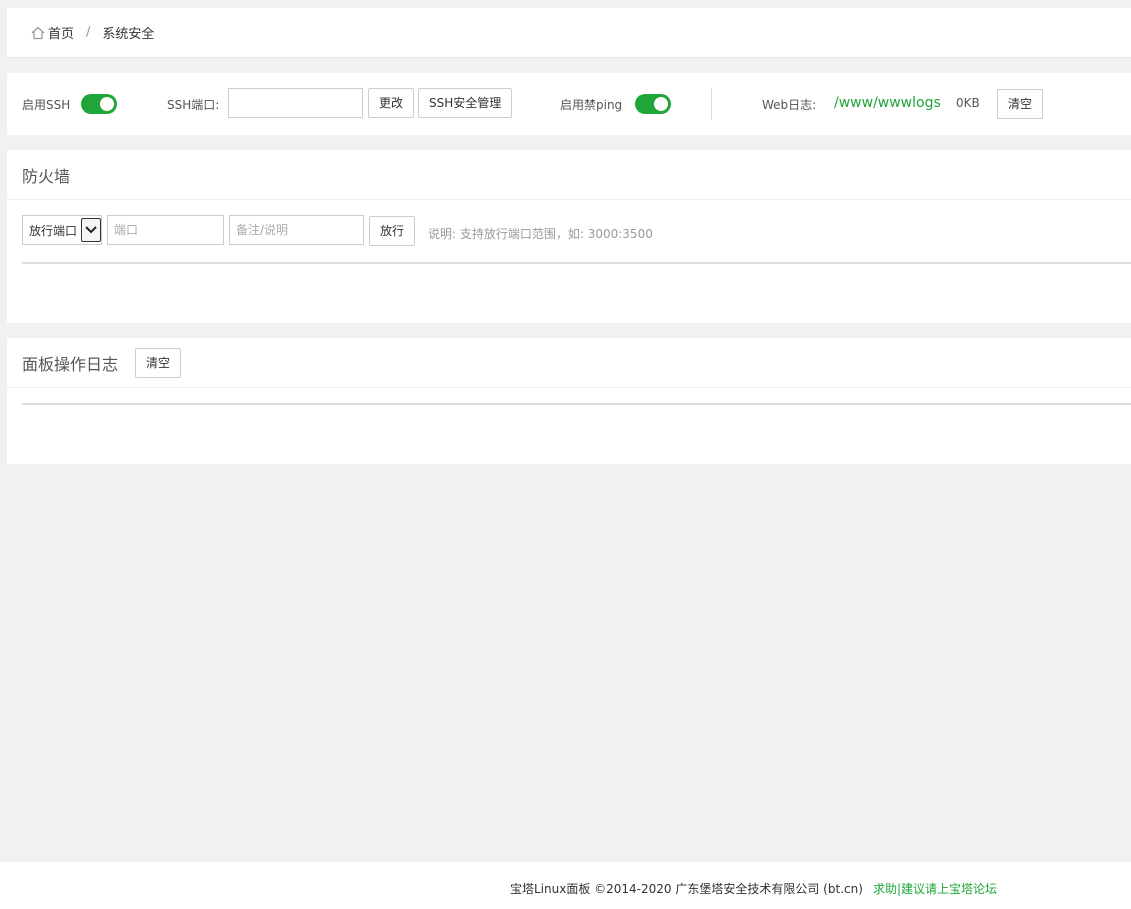 The height and width of the screenshot is (909, 1131). I want to click on breadcrumb-home-link: 首页, so click(61, 32).